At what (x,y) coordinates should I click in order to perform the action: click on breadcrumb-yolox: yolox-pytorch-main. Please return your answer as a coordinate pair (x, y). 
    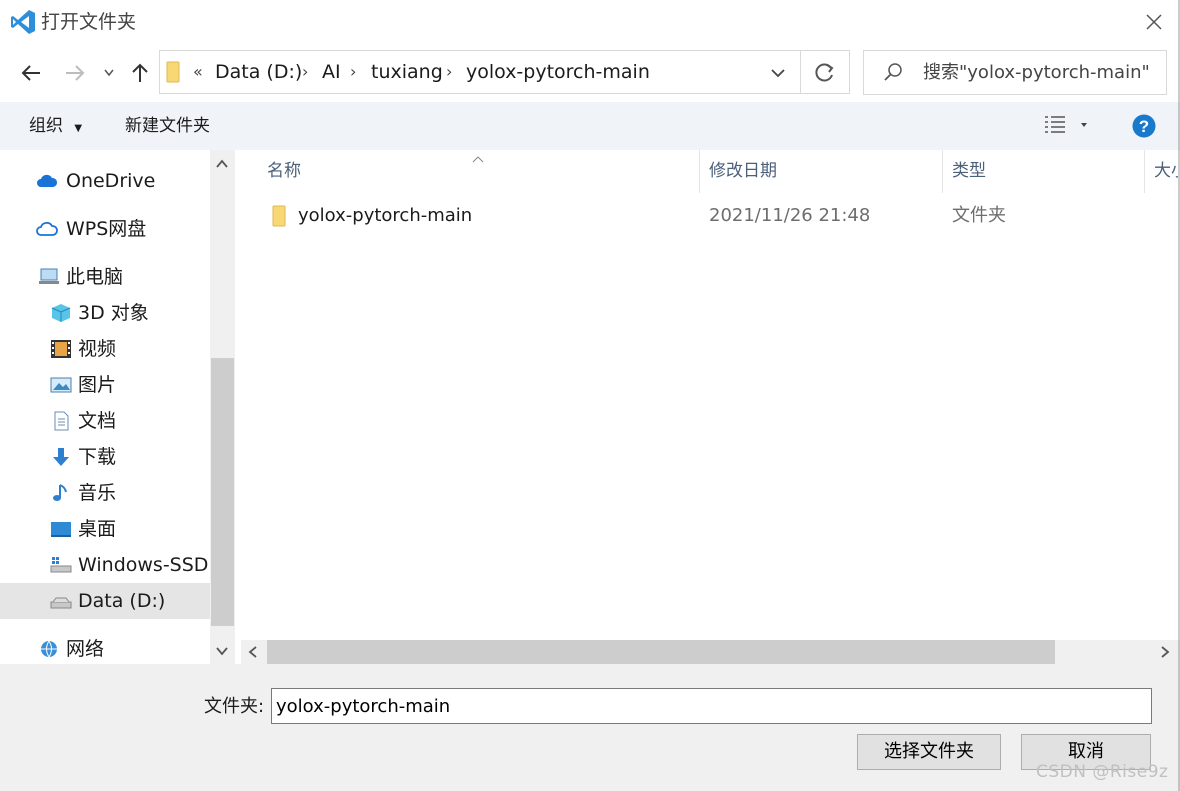
    Looking at the image, I should click on (558, 72).